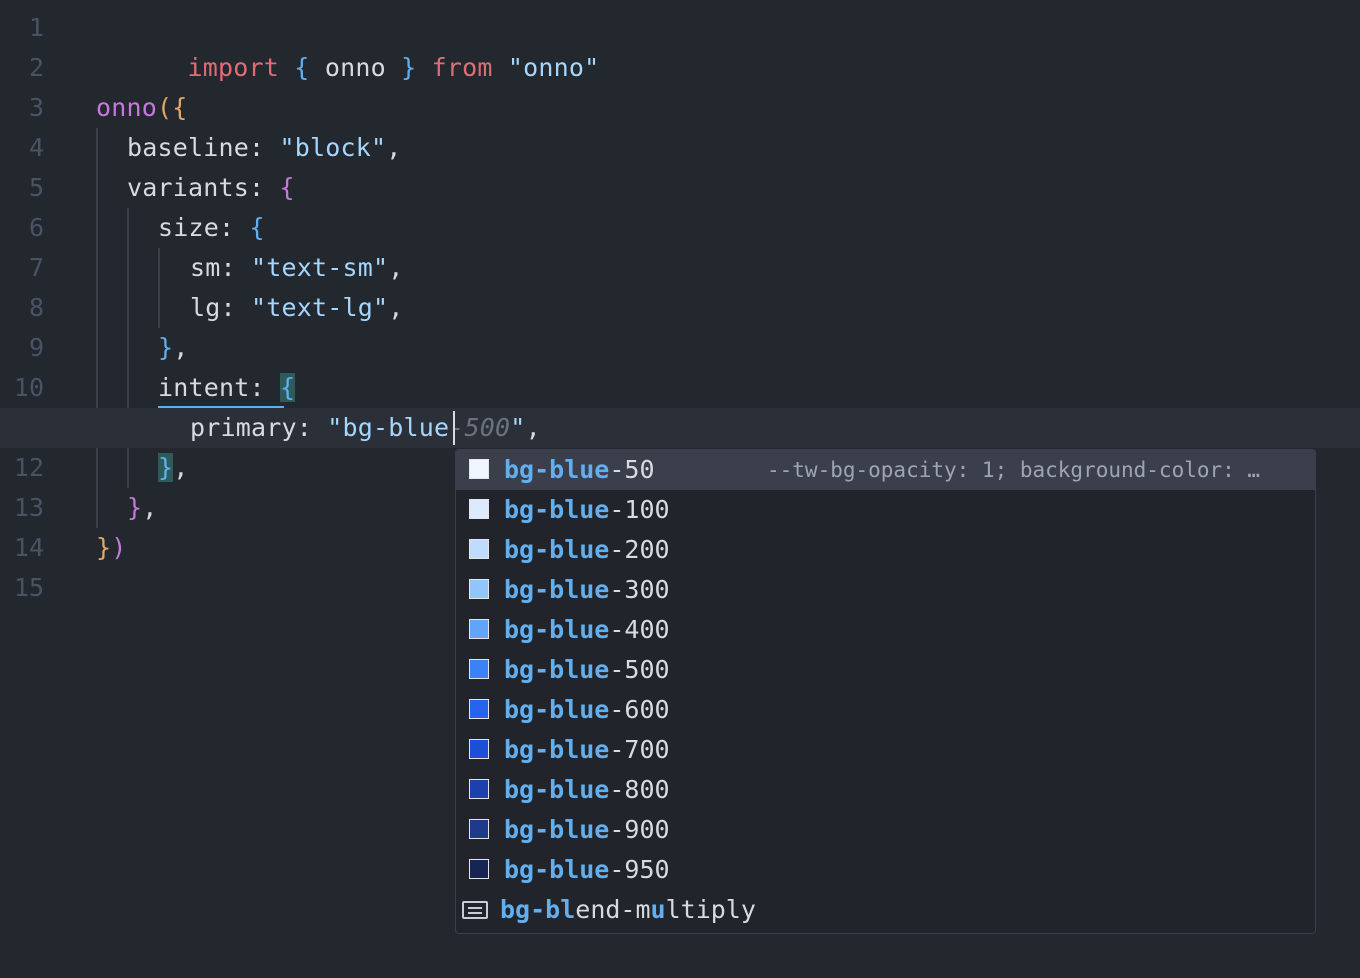  Describe the element at coordinates (165, 107) in the screenshot. I see `paren: (` at that location.